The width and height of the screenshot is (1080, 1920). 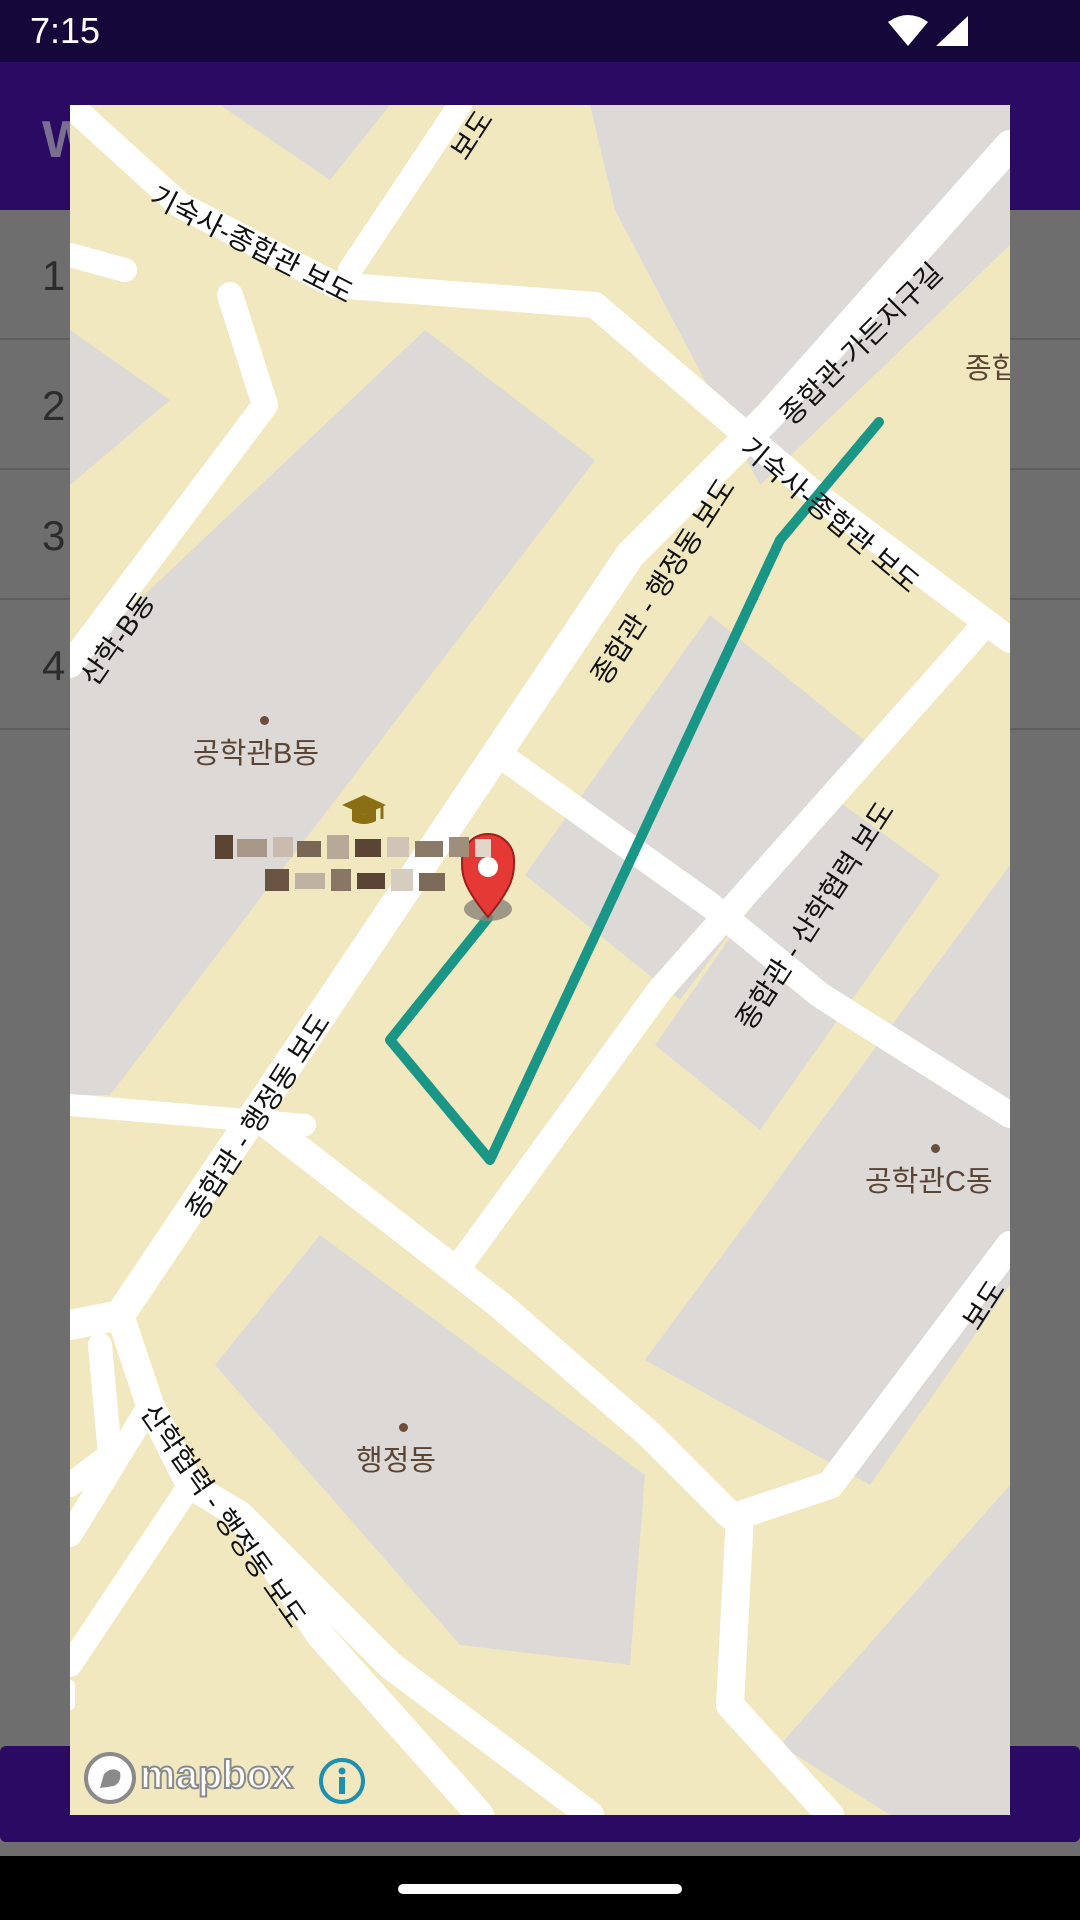 I want to click on list-item-number: 1, so click(x=54, y=275).